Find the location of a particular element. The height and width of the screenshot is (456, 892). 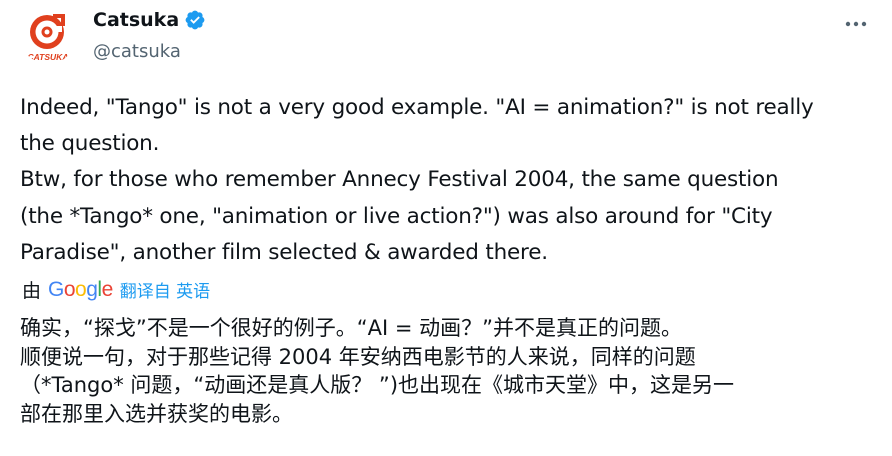

google-logo: Google is located at coordinates (80, 290).